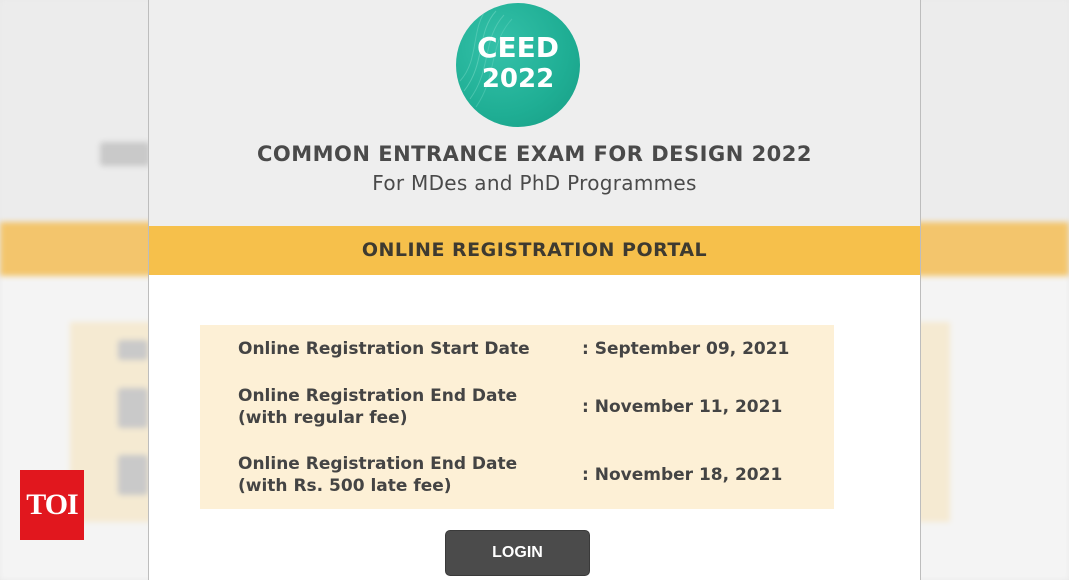 This screenshot has height=580, width=1069. What do you see at coordinates (384, 349) in the screenshot?
I see `date-label-line1: Online Registration Start Date` at bounding box center [384, 349].